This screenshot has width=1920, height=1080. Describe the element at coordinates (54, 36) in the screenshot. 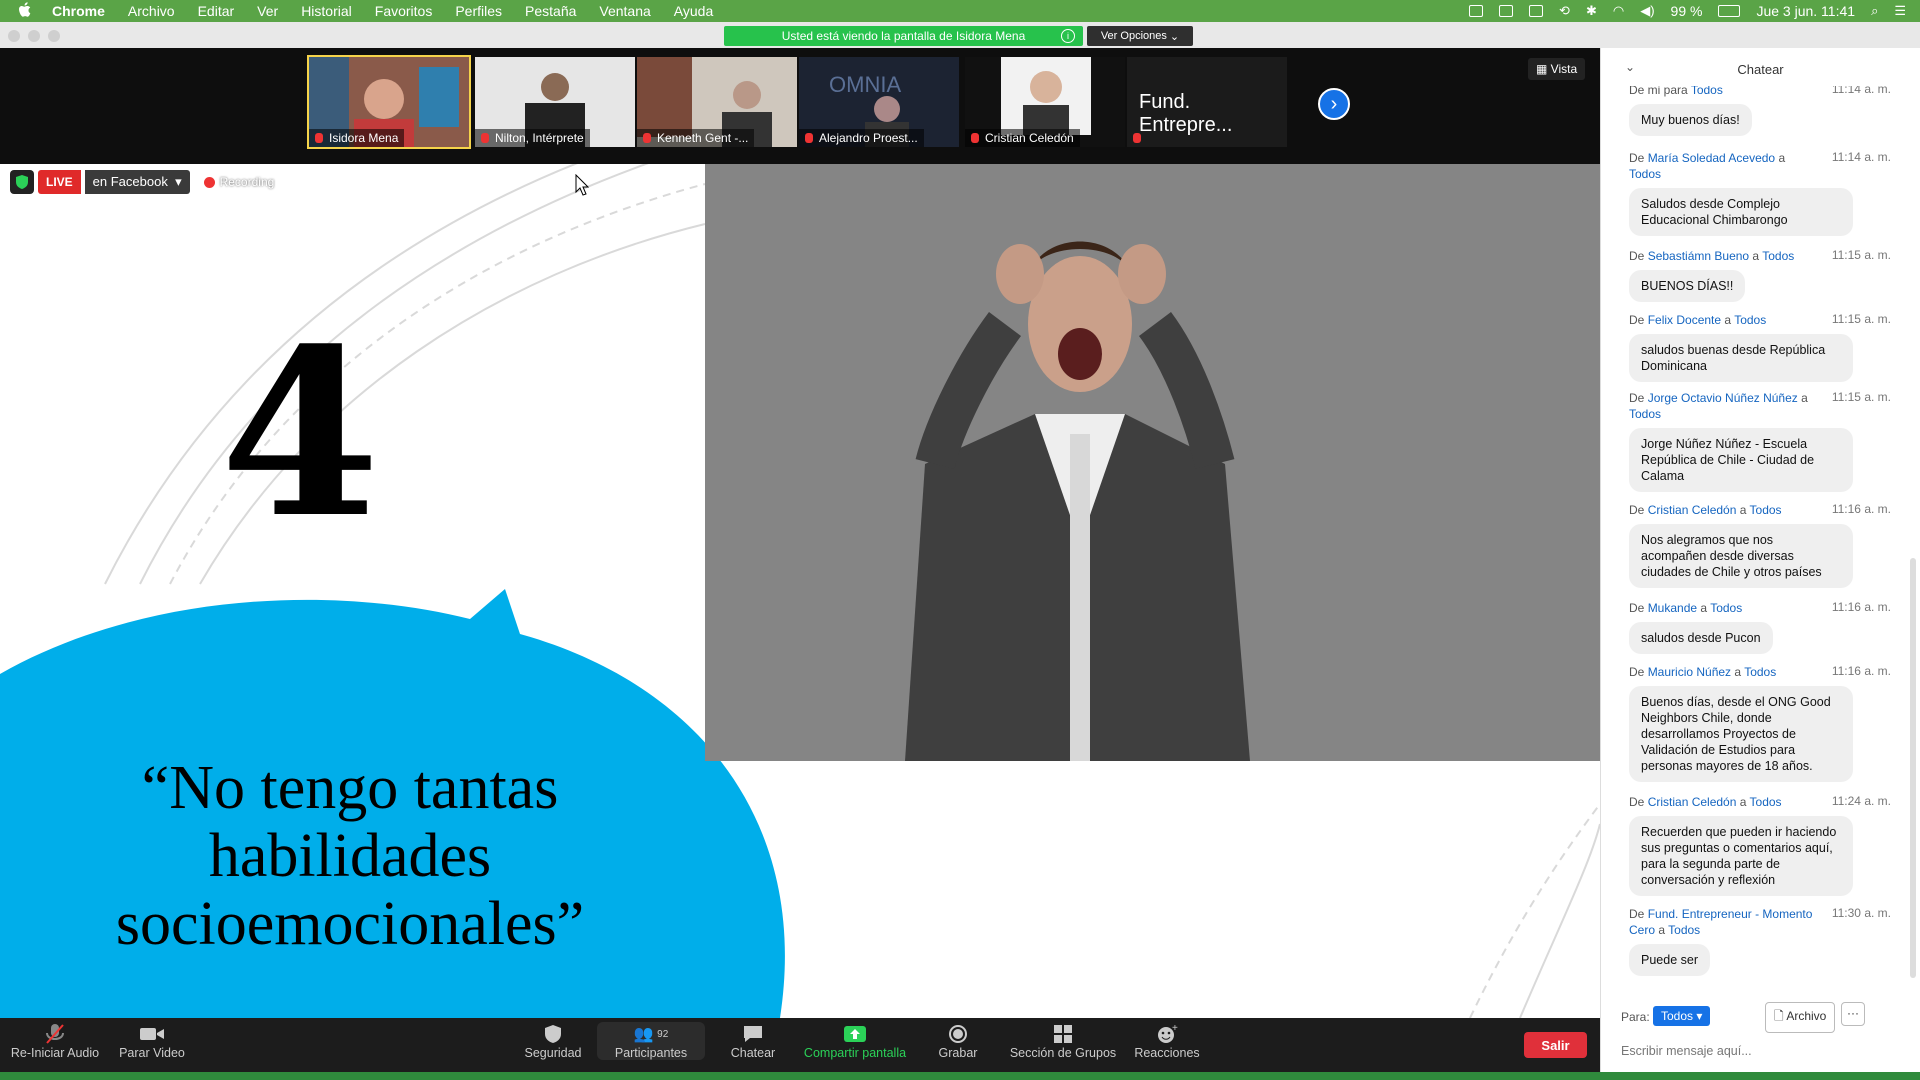

I see `fullscreen-window-icon` at that location.